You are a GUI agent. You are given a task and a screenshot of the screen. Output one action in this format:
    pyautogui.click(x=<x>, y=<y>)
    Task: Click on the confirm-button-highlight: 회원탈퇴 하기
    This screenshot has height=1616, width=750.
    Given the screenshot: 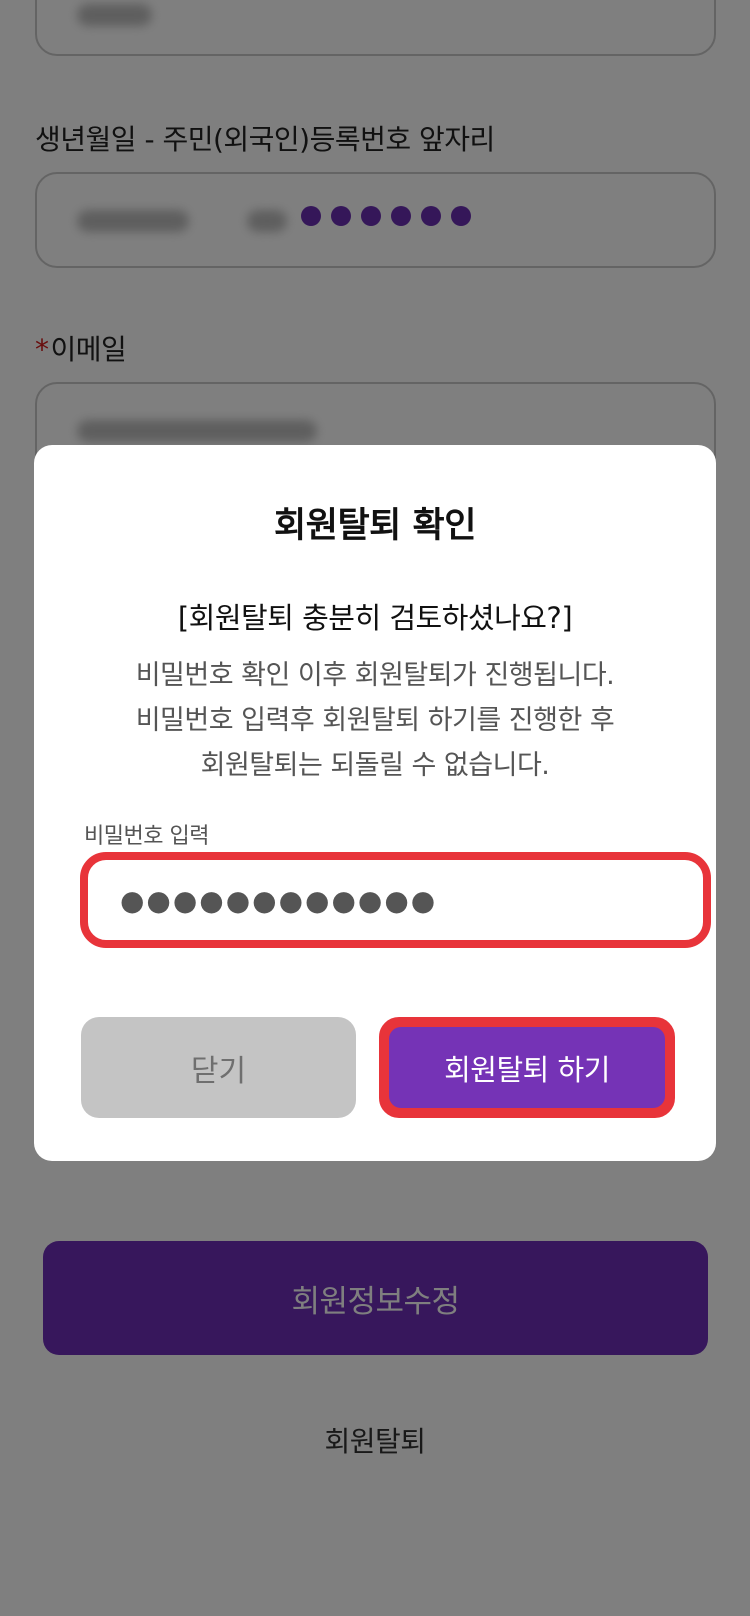 What is the action you would take?
    pyautogui.click(x=527, y=1067)
    